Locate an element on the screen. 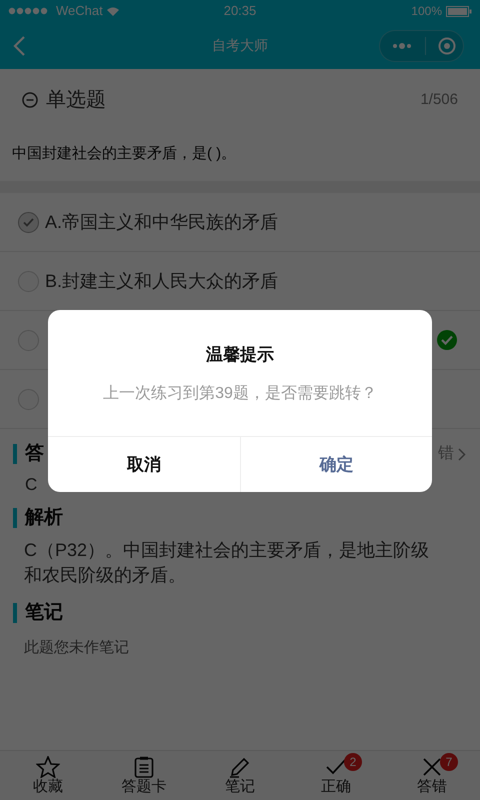  status-time: 20:35 is located at coordinates (240, 11).